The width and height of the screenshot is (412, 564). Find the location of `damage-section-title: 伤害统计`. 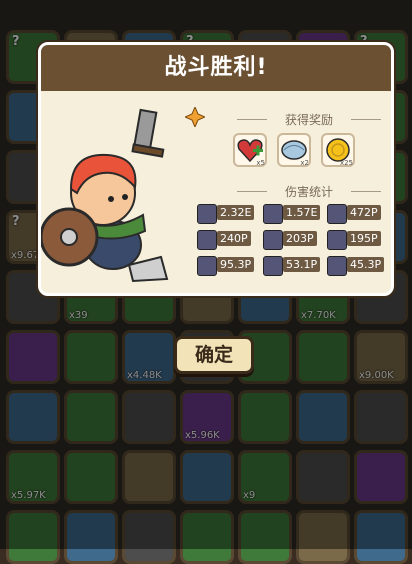

damage-section-title: 伤害统计 is located at coordinates (309, 191).